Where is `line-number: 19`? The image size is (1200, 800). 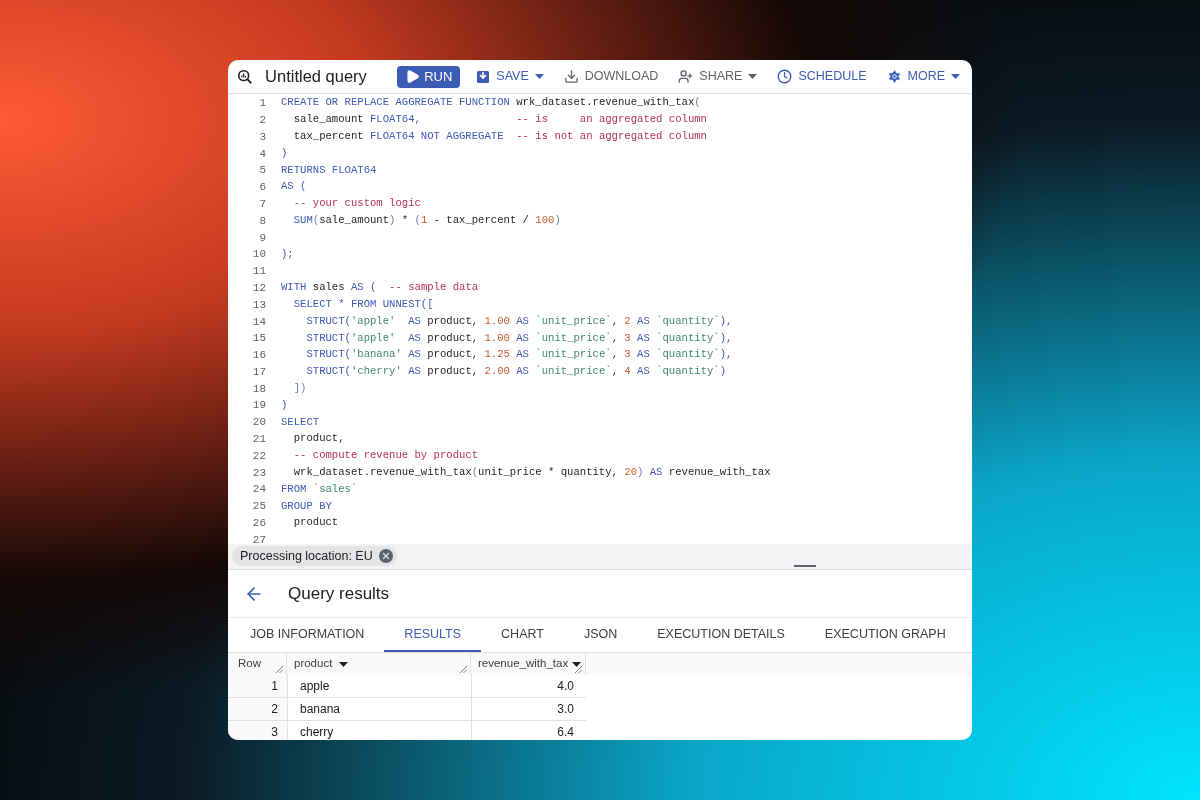 line-number: 19 is located at coordinates (258, 406).